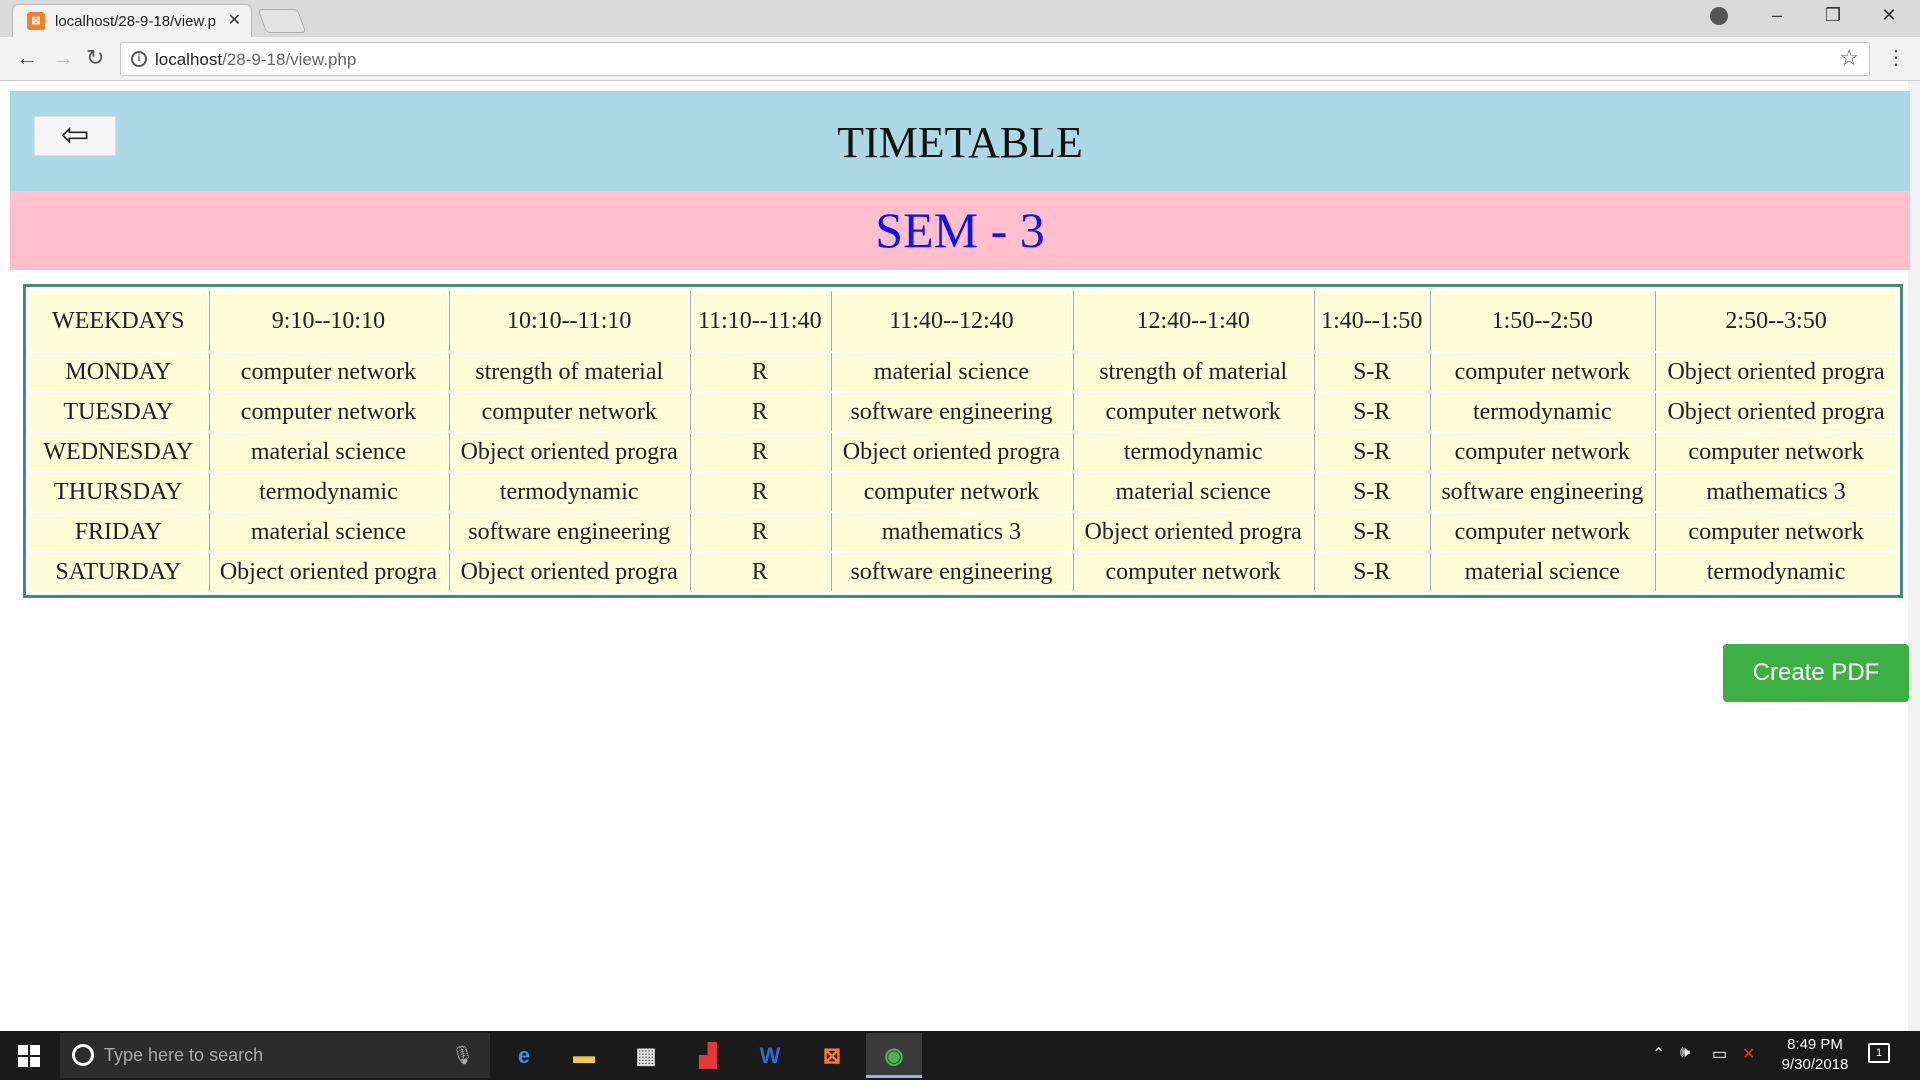  What do you see at coordinates (118, 321) in the screenshot?
I see `weekdays-header: WEEKDAYS` at bounding box center [118, 321].